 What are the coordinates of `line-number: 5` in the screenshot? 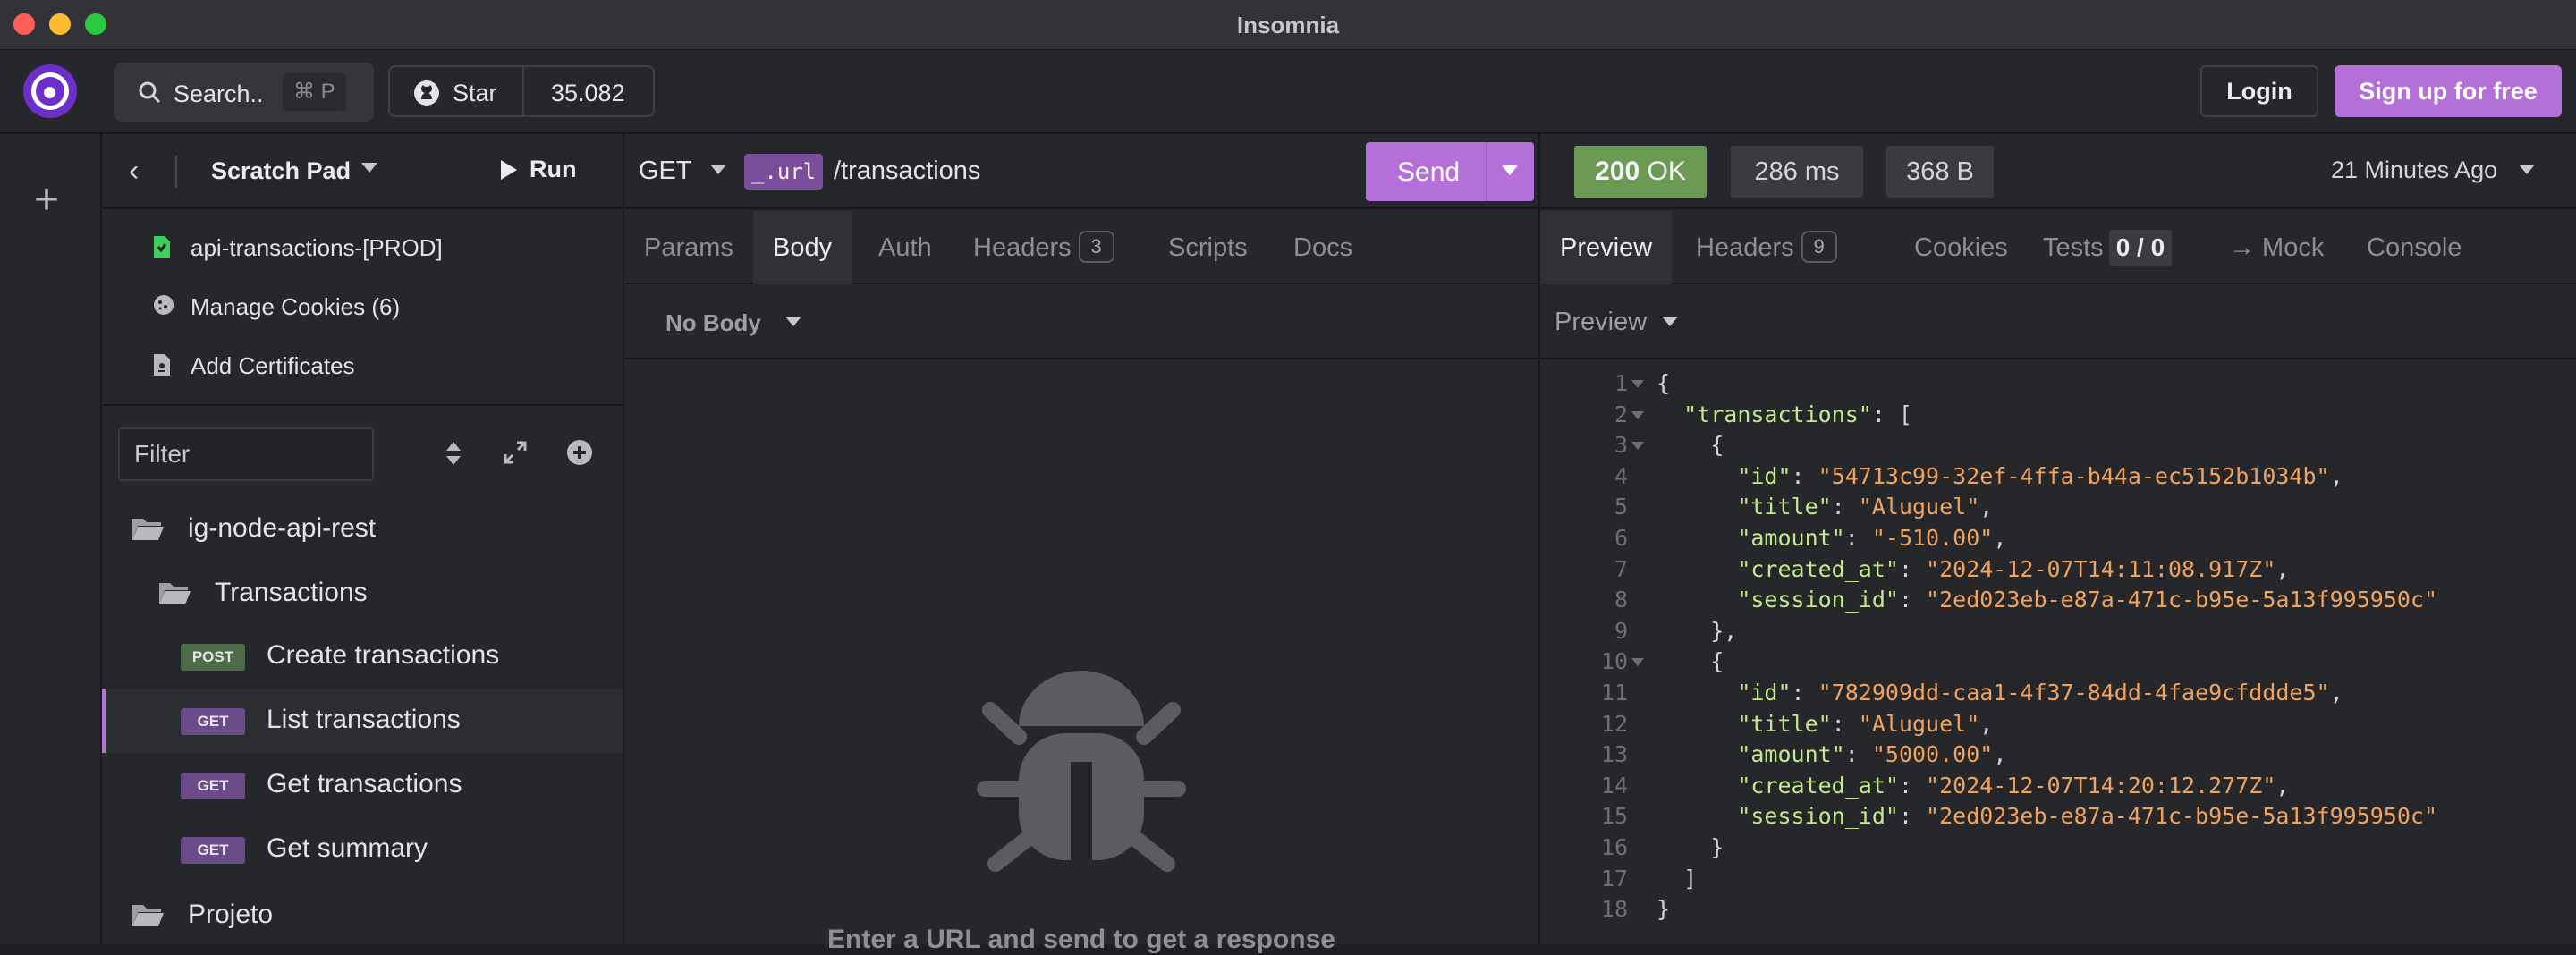 It's located at (1621, 507).